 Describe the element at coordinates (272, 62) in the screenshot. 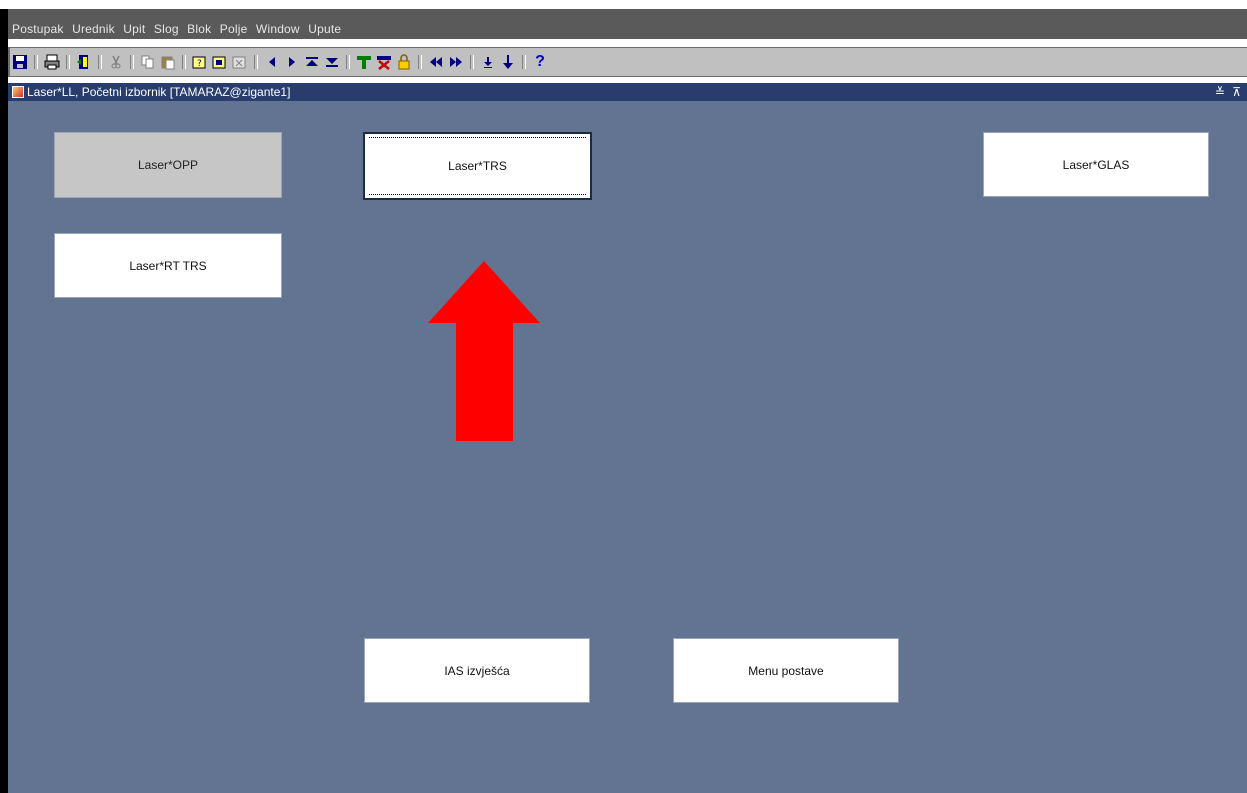

I see `previous-record-icon` at that location.